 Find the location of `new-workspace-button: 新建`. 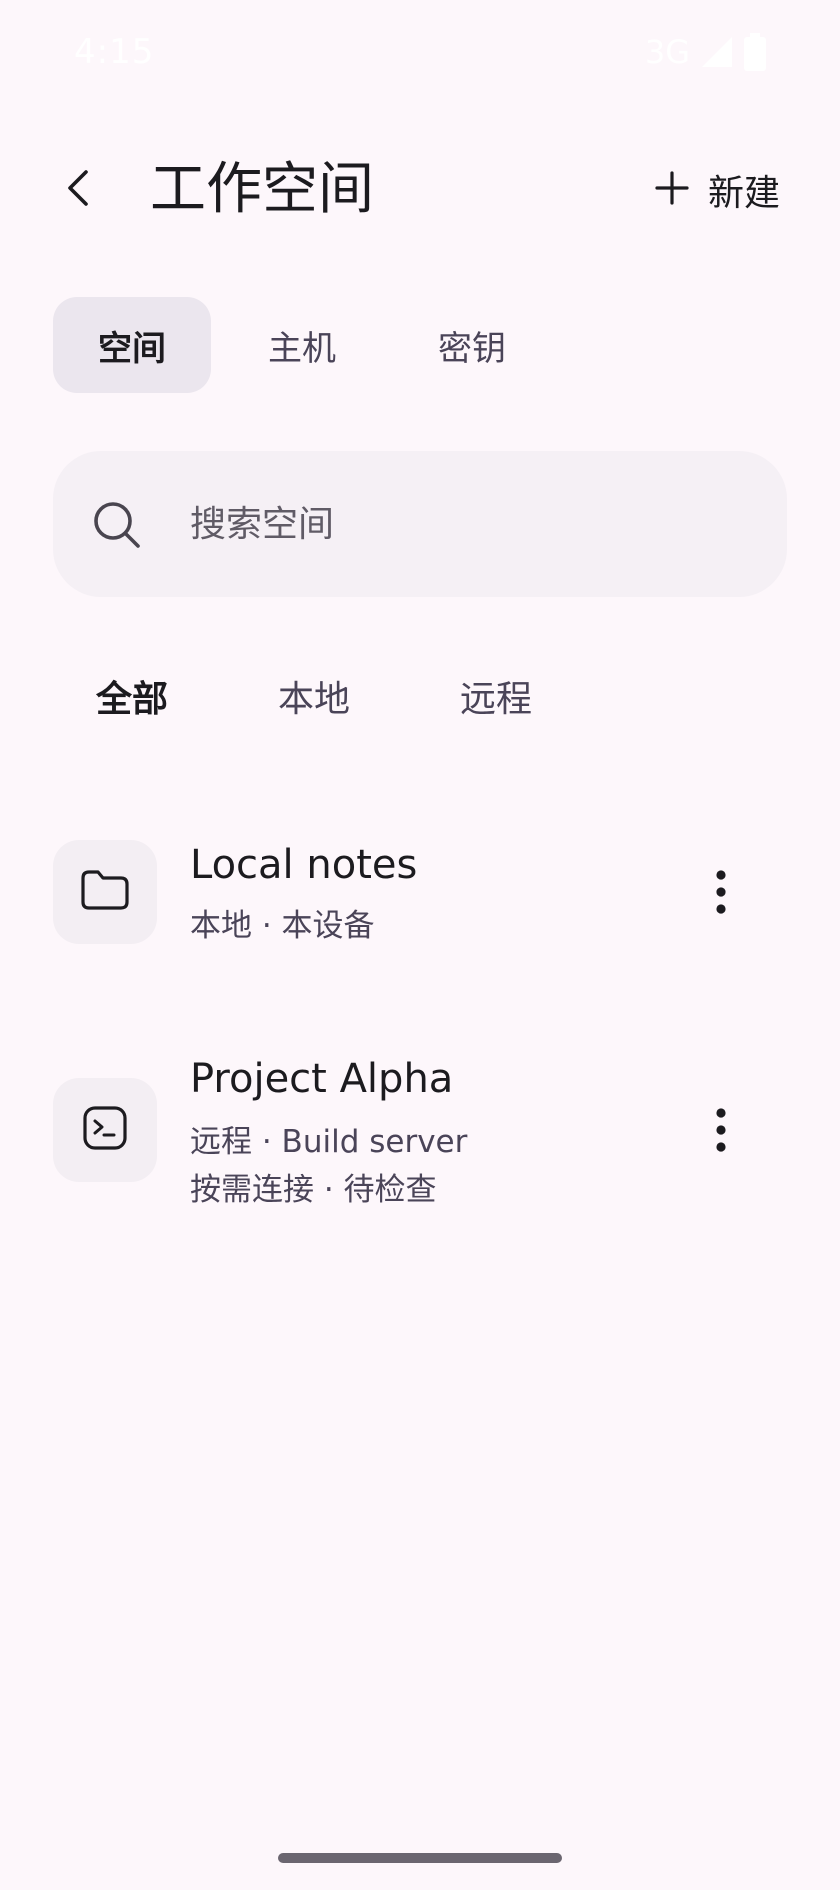

new-workspace-button: 新建 is located at coordinates (717, 190).